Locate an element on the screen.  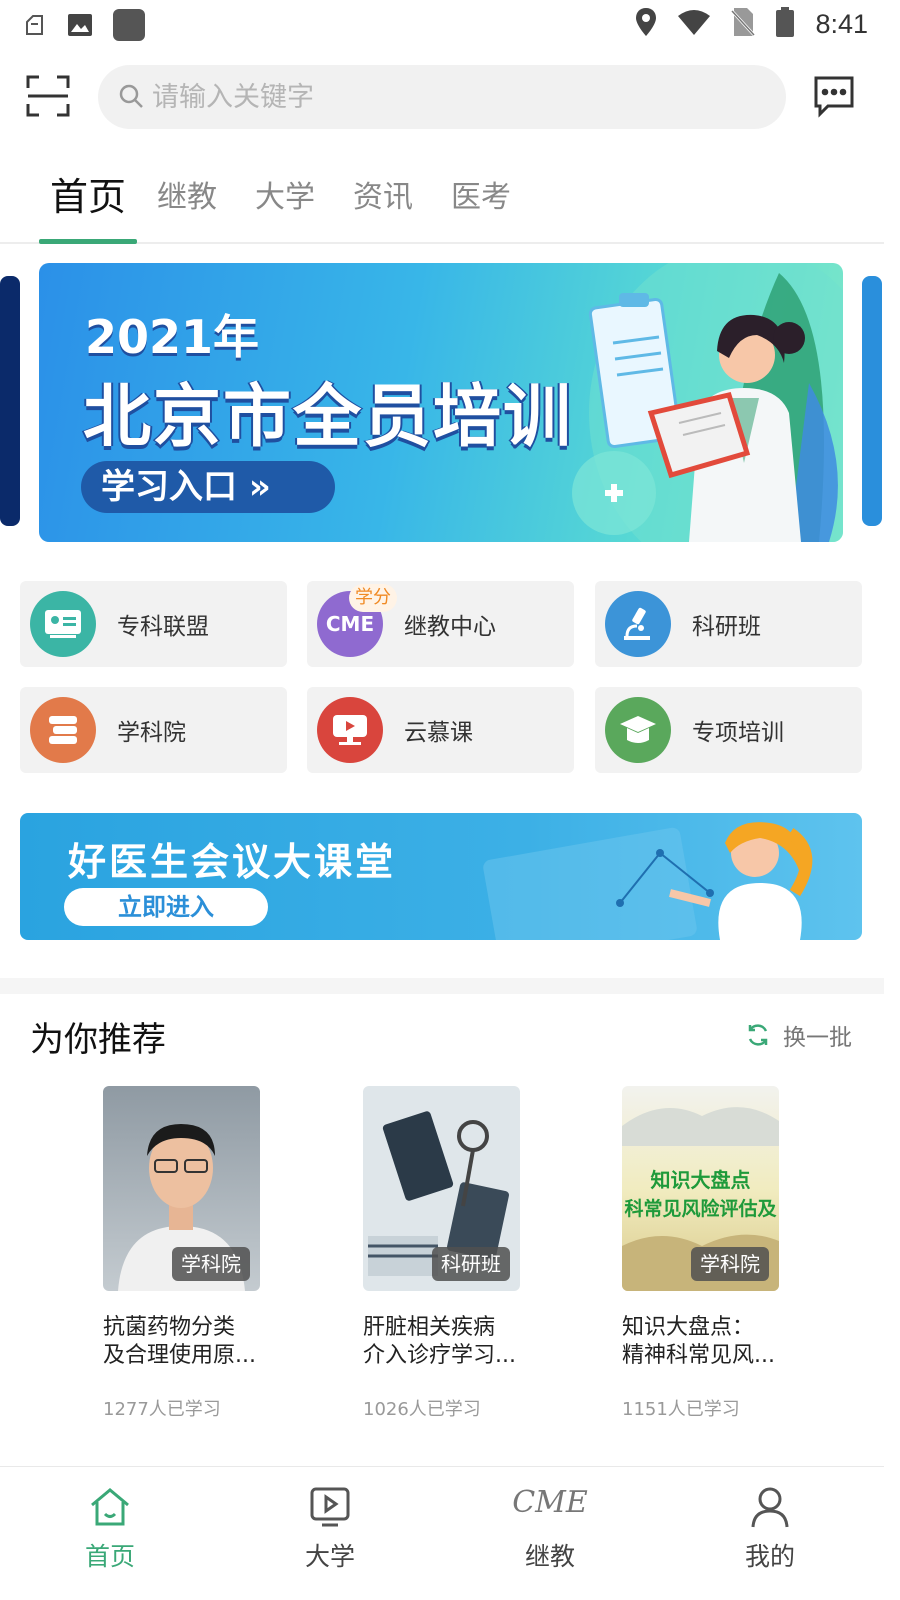
search-box is located at coordinates (442, 97).